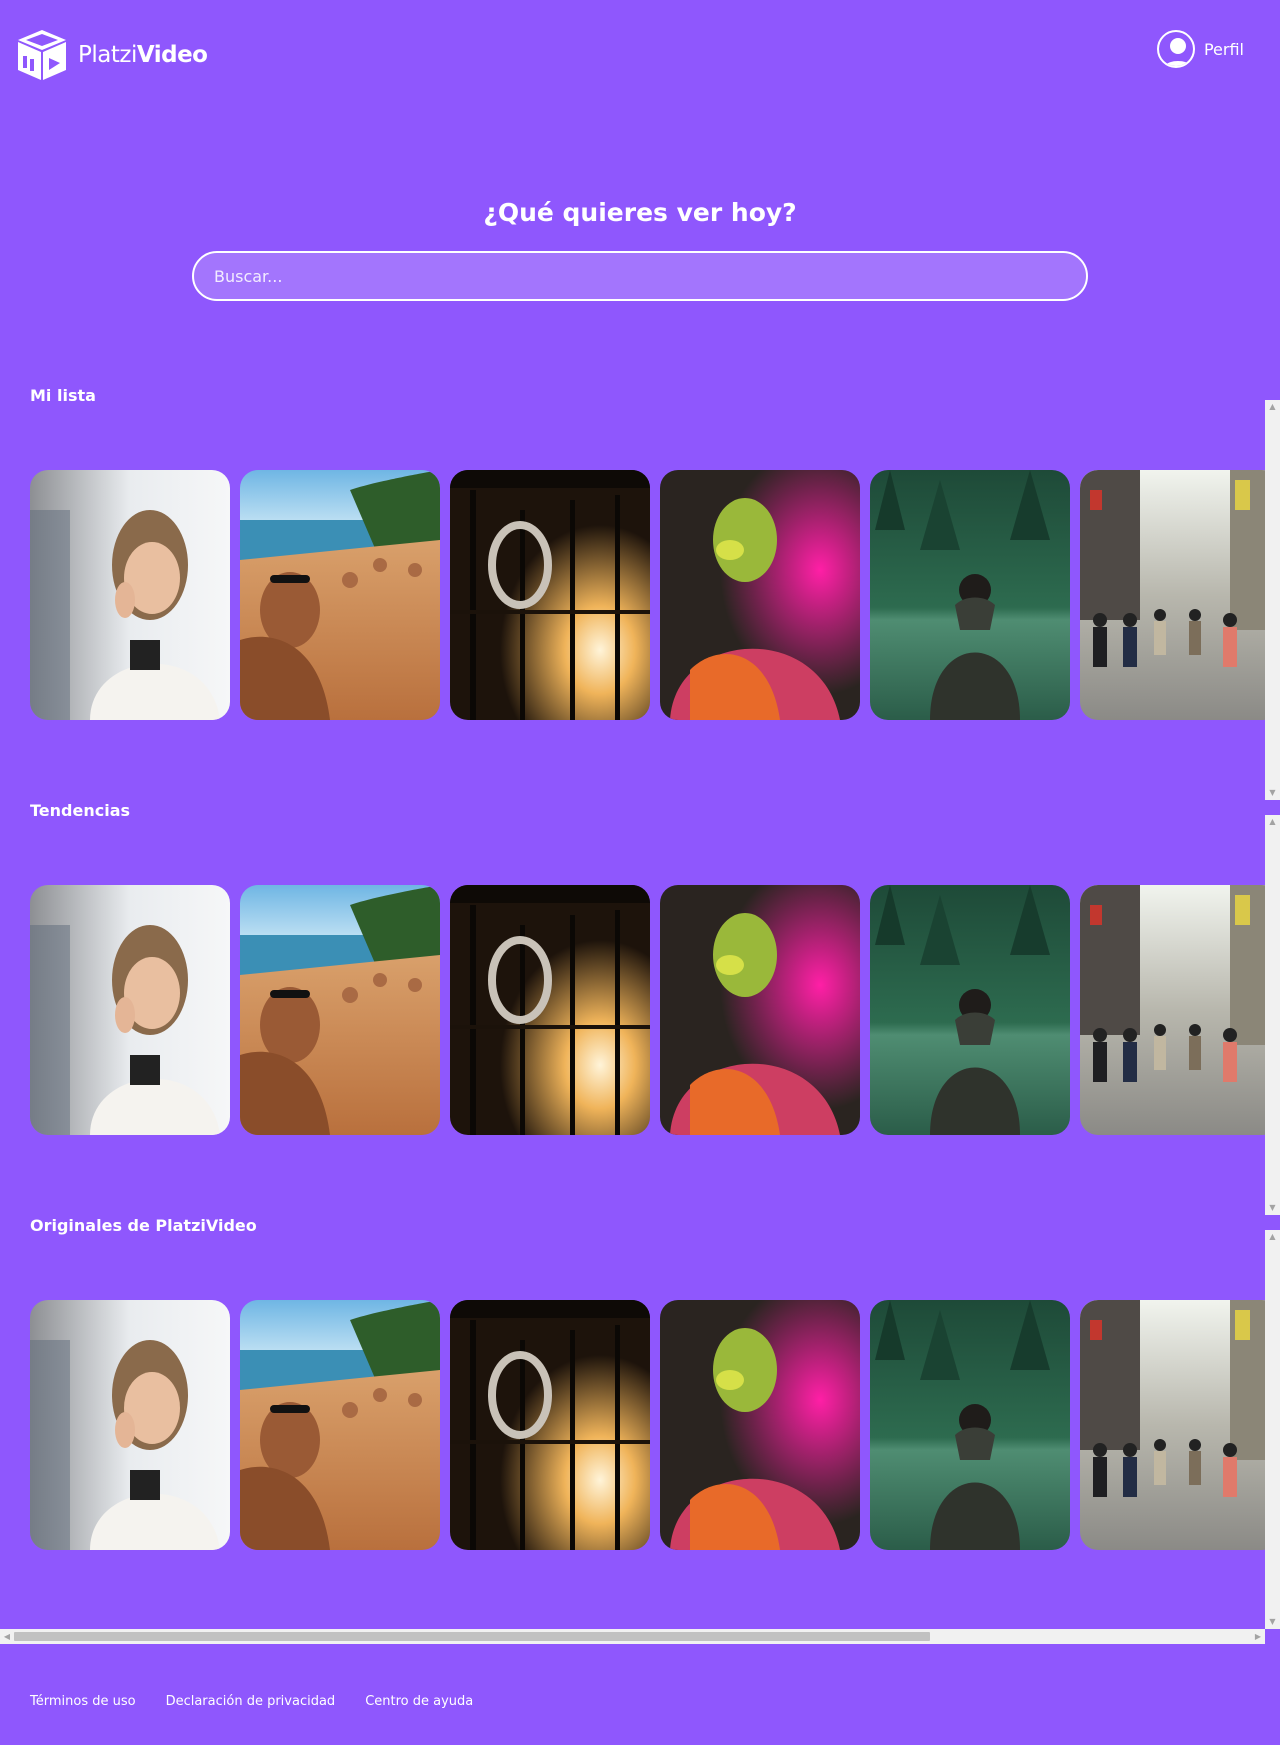 Image resolution: width=1280 pixels, height=1745 pixels. What do you see at coordinates (107, 55) in the screenshot?
I see `logo-text-platzi: Platzi` at bounding box center [107, 55].